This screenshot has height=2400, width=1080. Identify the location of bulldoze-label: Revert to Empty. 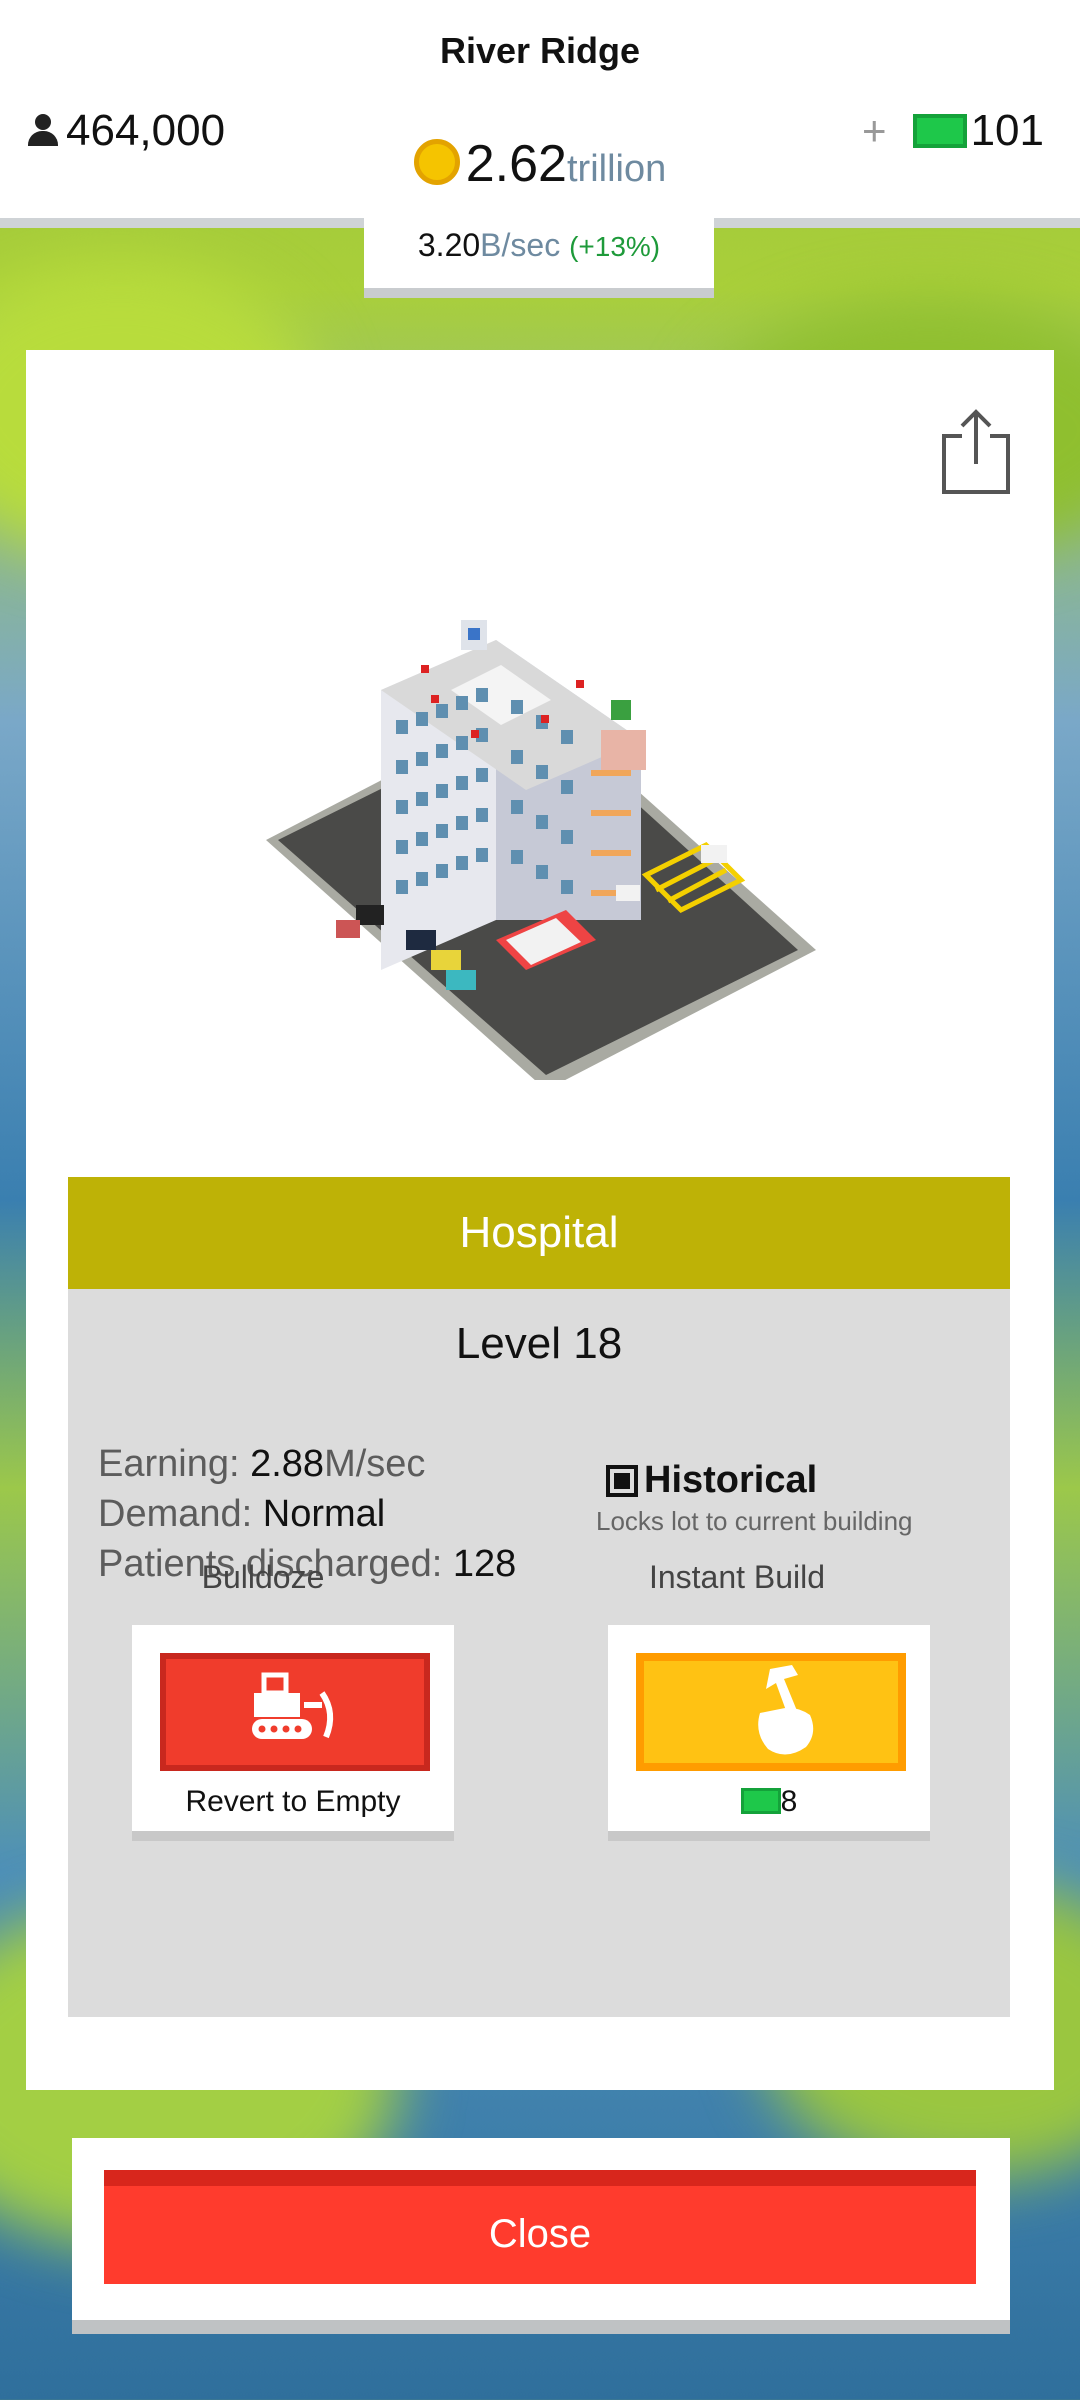
(293, 1801).